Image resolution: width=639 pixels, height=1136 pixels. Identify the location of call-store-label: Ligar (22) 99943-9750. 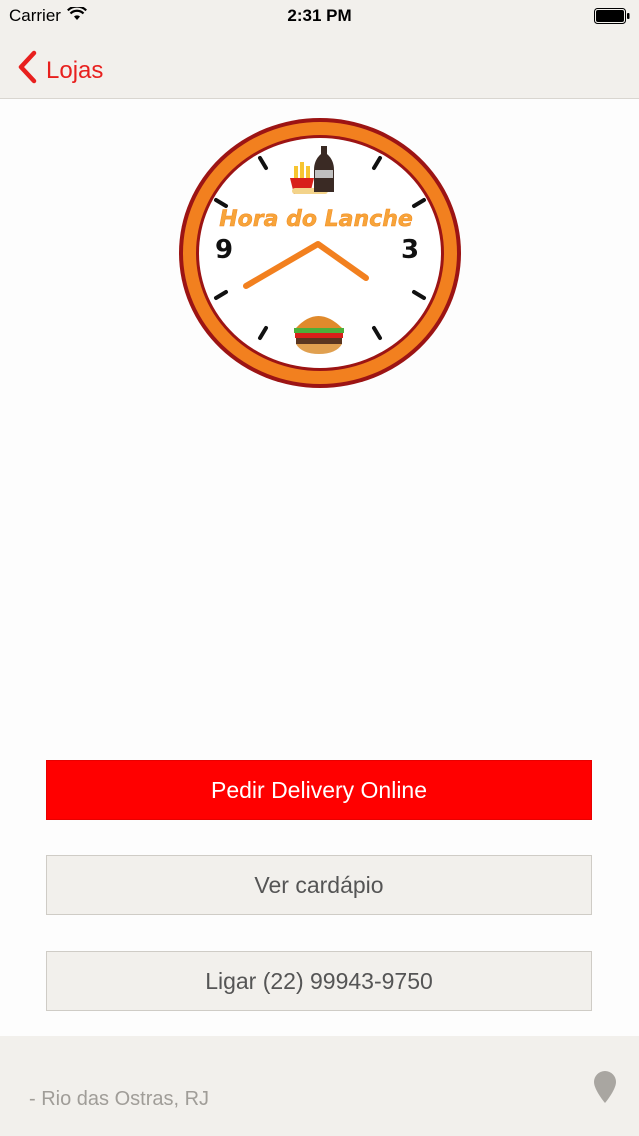
(319, 980).